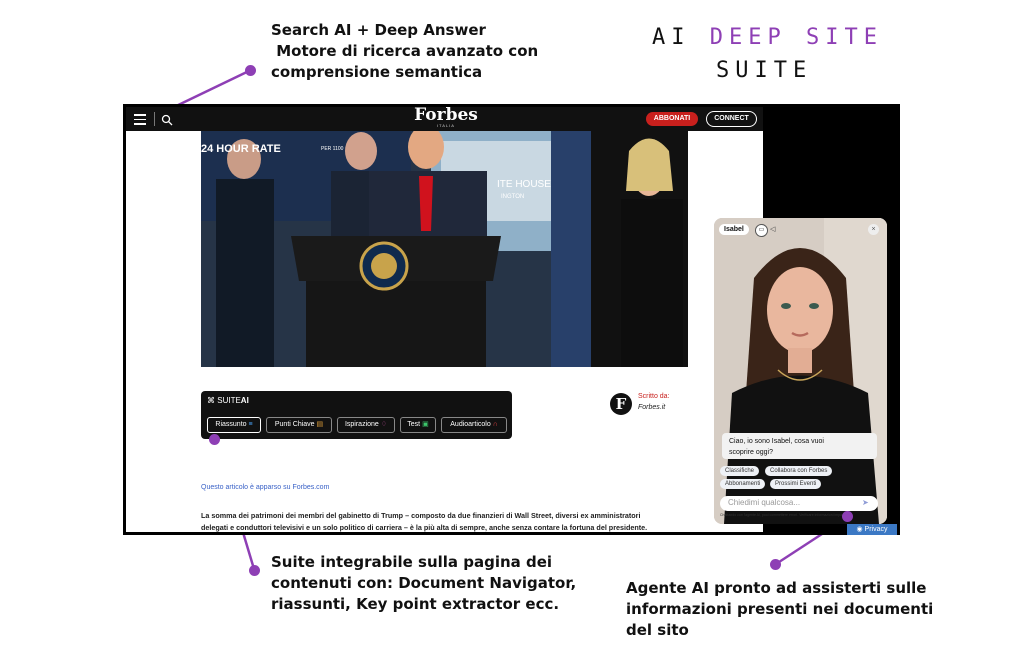  I want to click on chip-punti-chiave: Punti Chiave ▤, so click(299, 425).